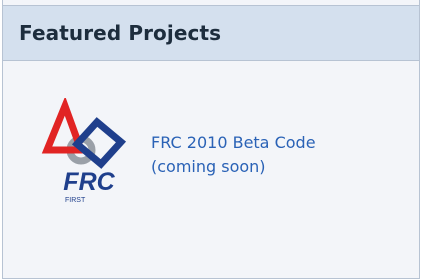 This screenshot has height=280, width=422. I want to click on project-link: FRC 2010 Beta Code (coming soon), so click(261, 155).